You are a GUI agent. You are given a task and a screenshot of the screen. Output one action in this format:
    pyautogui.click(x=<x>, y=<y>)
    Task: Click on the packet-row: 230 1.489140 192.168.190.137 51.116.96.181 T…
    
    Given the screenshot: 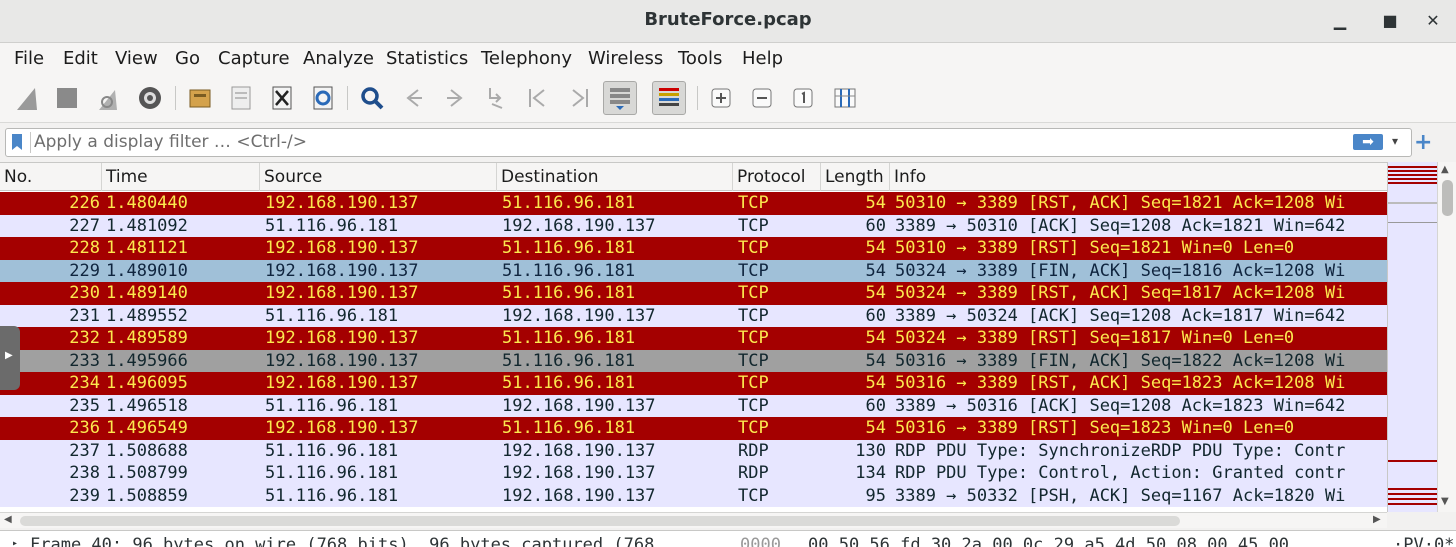 What is the action you would take?
    pyautogui.click(x=693, y=293)
    